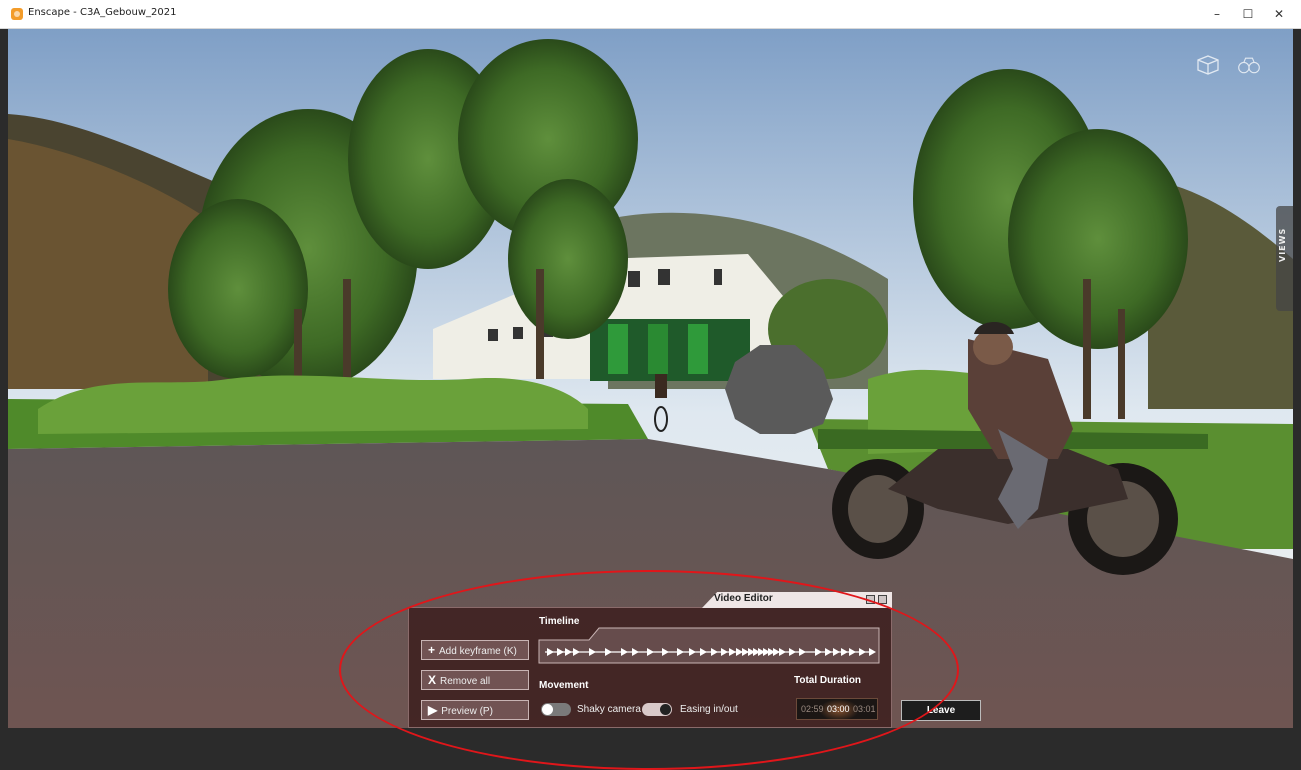  What do you see at coordinates (650, 14) in the screenshot?
I see `window-titlebar: Enscape - C3A_Gebouw_2021 – ☐ ✕` at bounding box center [650, 14].